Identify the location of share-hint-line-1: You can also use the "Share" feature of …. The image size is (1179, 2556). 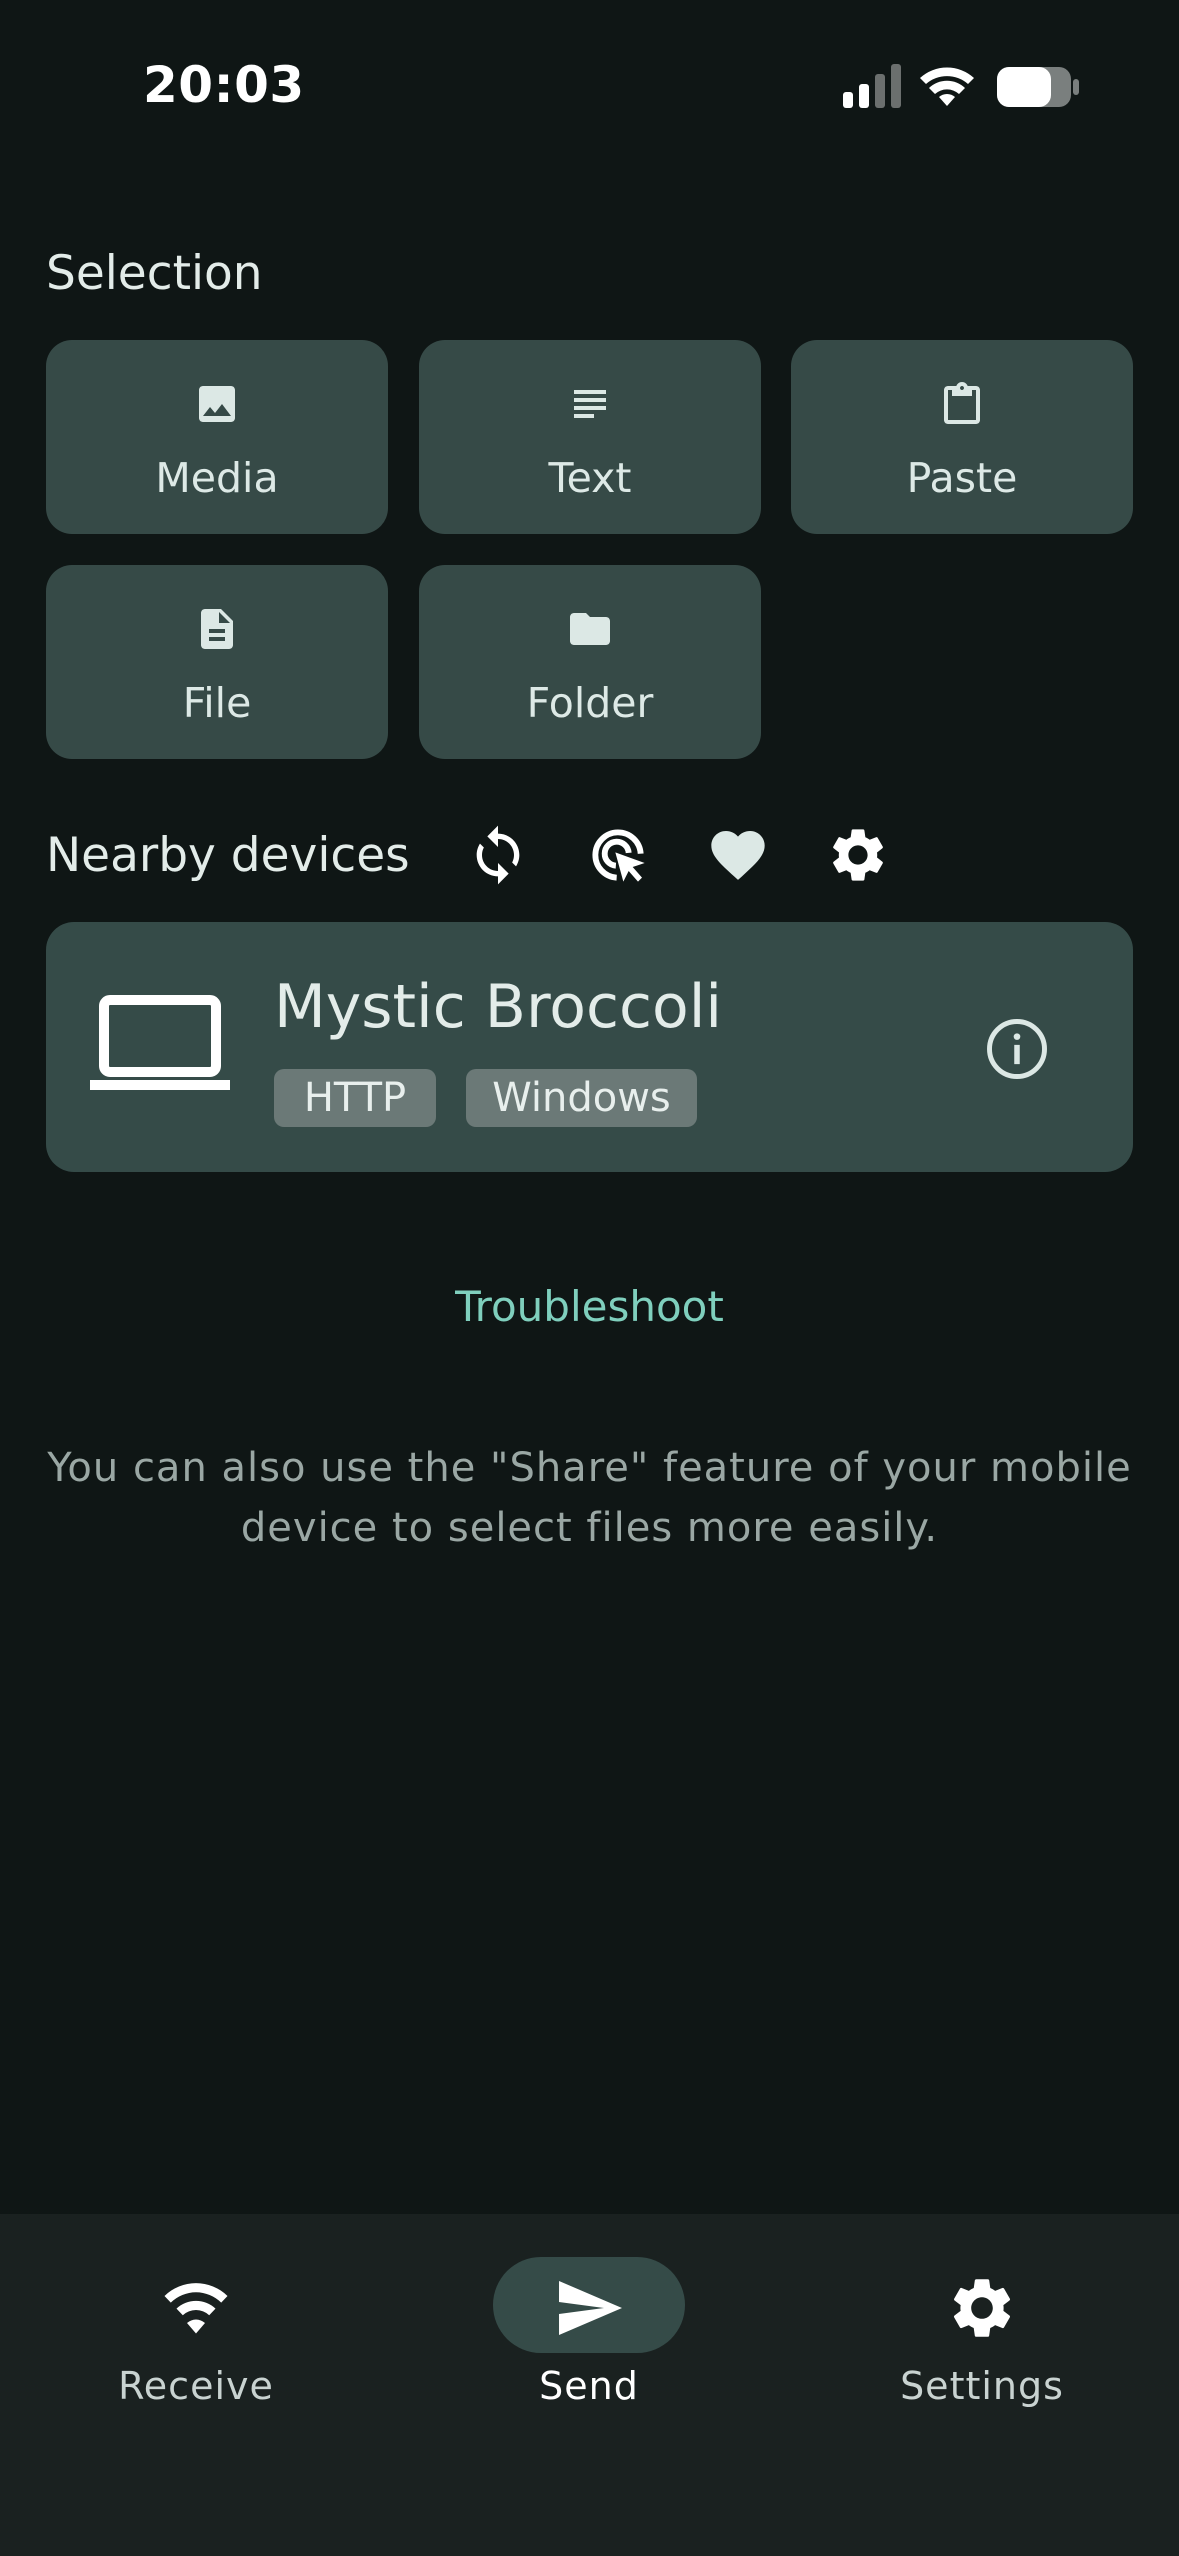
(589, 1468).